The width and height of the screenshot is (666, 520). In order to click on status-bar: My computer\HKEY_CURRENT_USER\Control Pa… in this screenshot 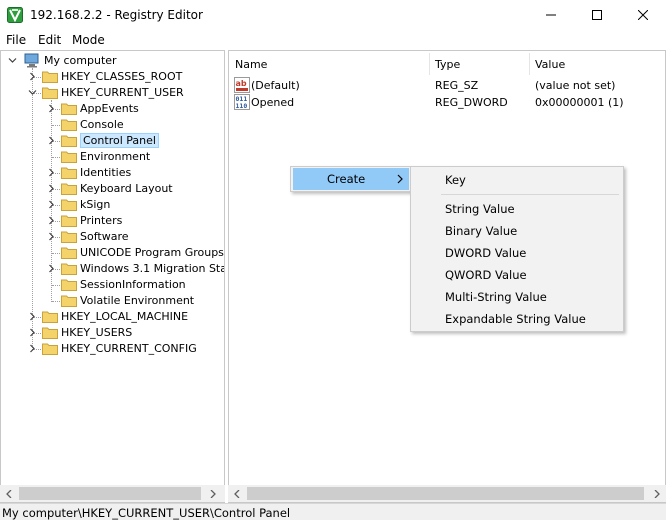, I will do `click(333, 511)`.